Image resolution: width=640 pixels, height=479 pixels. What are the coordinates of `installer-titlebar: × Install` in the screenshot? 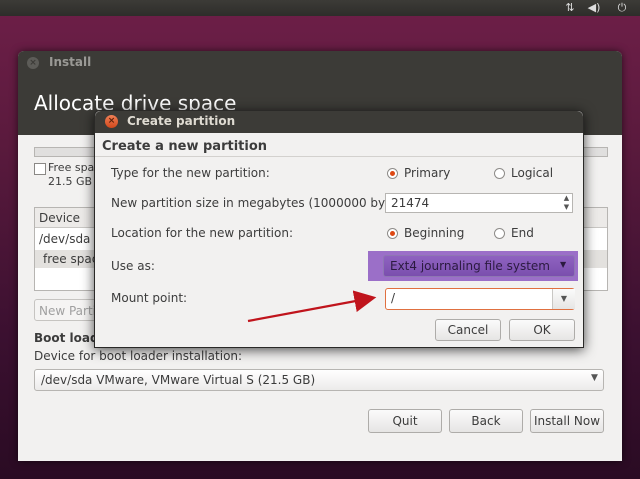 It's located at (320, 63).